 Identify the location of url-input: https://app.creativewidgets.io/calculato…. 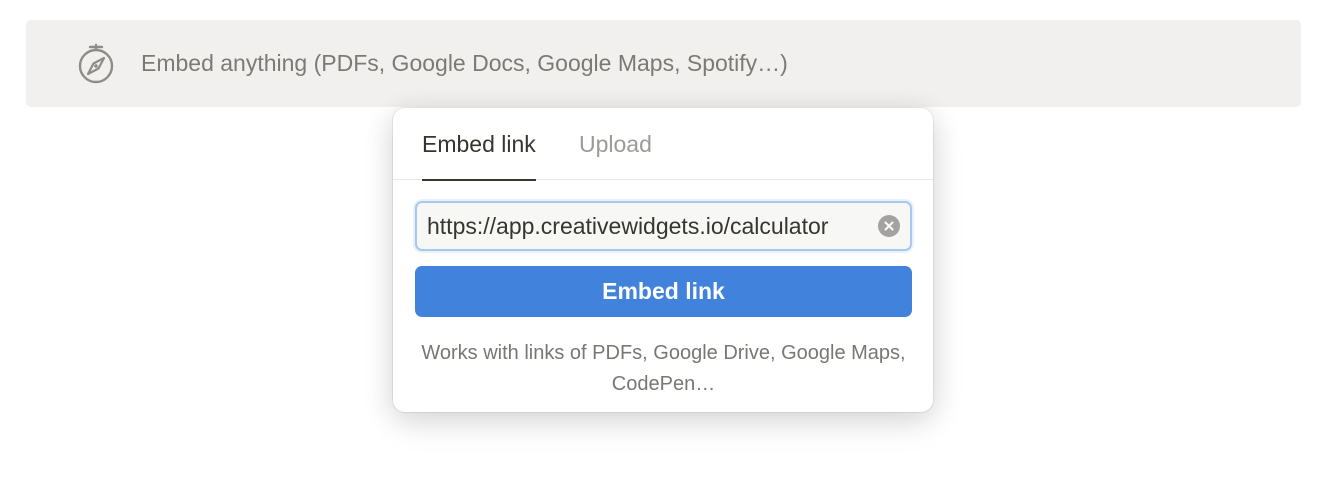
(663, 226).